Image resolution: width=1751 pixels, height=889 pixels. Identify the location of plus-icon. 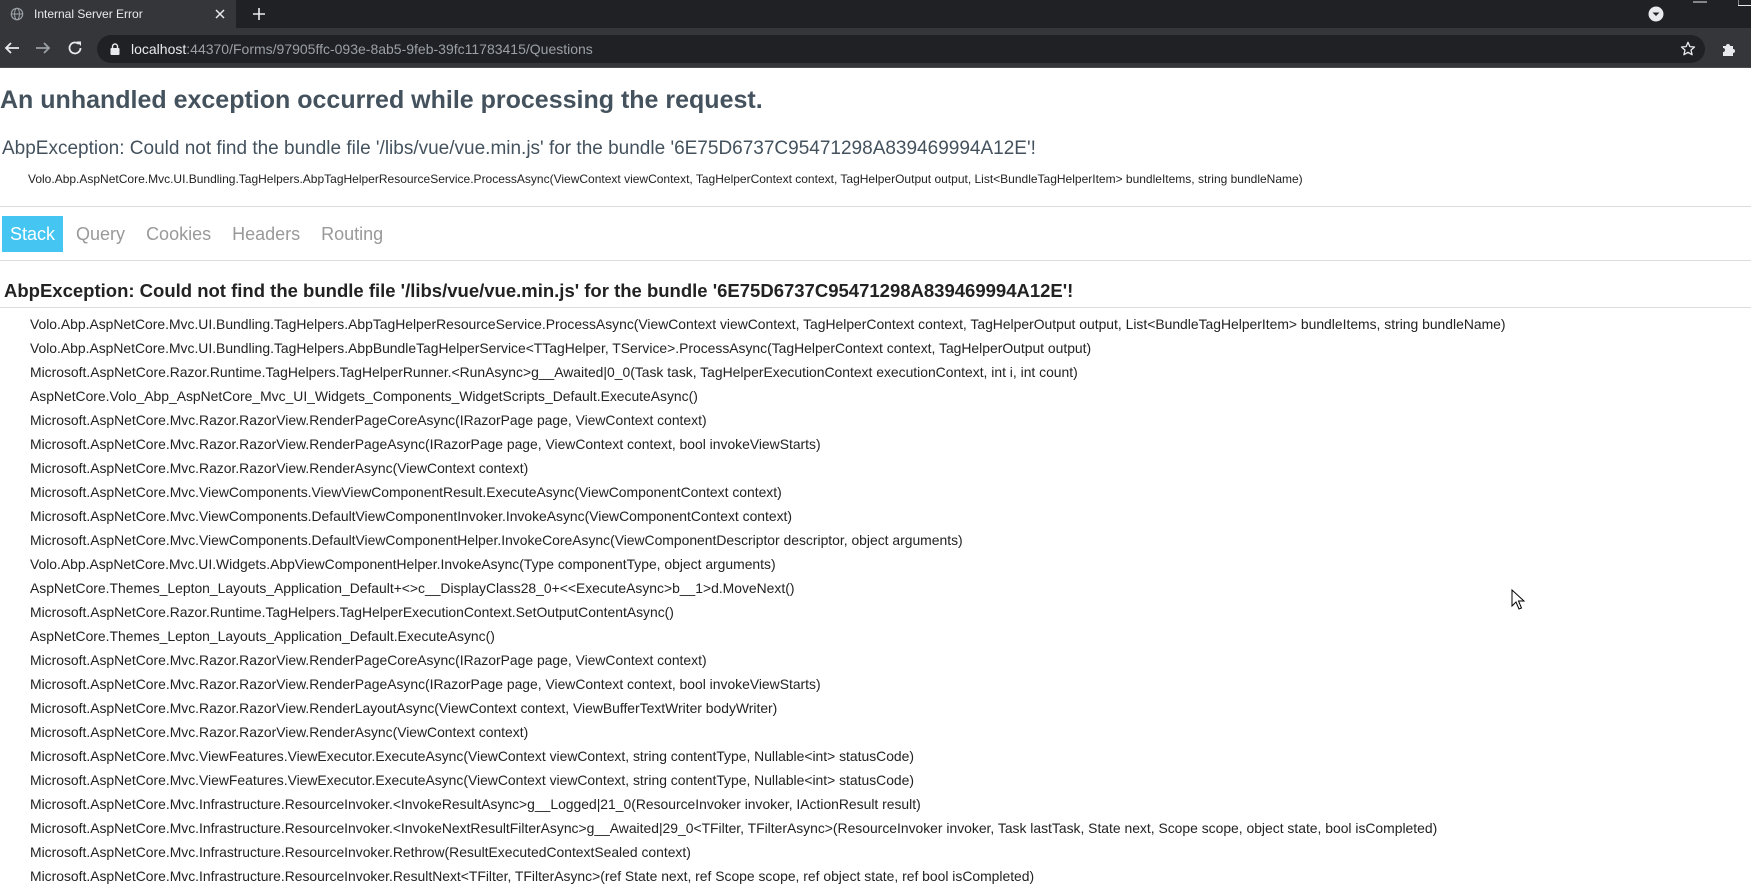
(259, 14).